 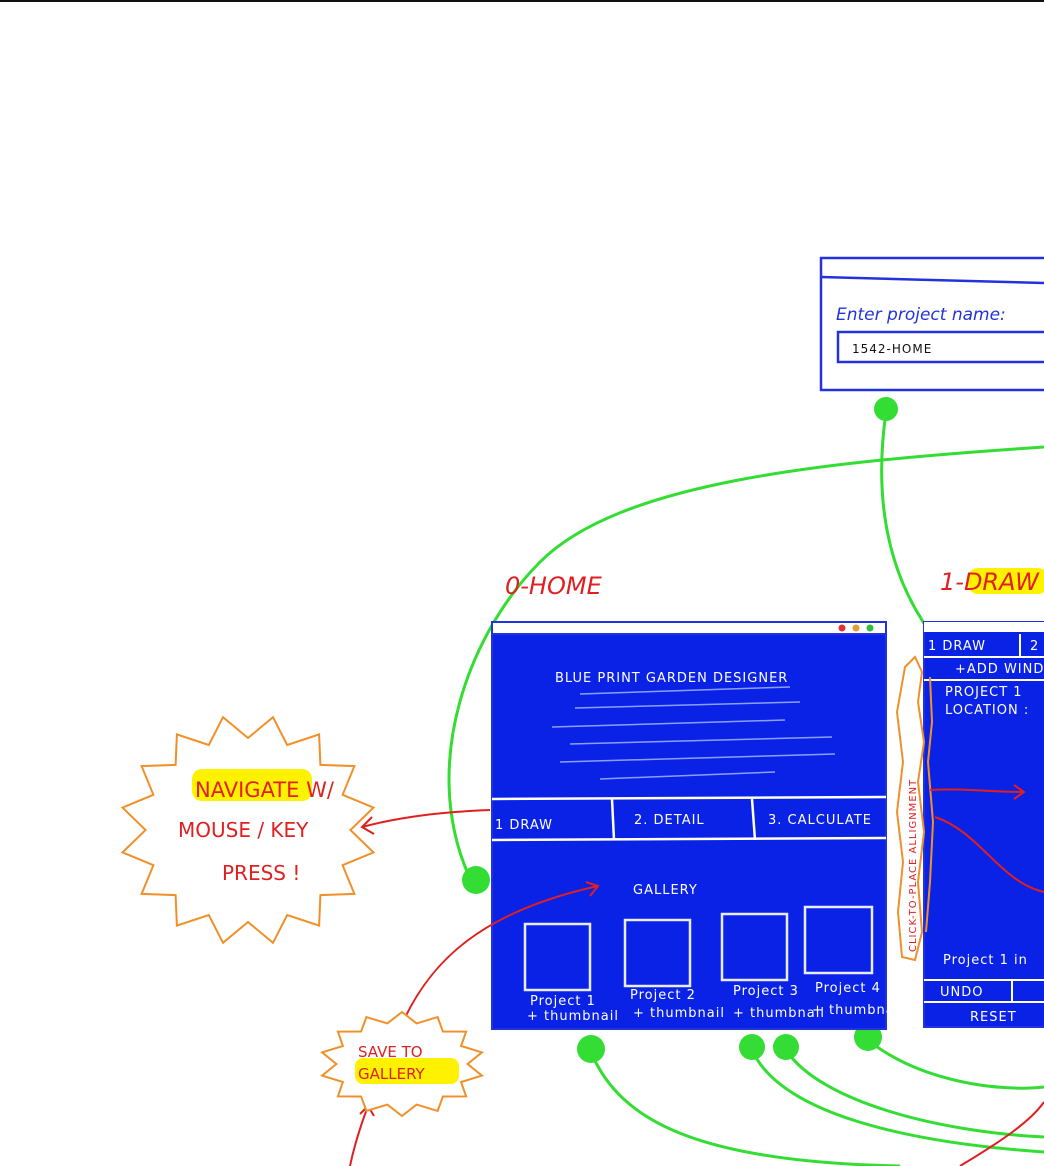 What do you see at coordinates (957, 646) in the screenshot?
I see `draw-tab: 1 DRAW` at bounding box center [957, 646].